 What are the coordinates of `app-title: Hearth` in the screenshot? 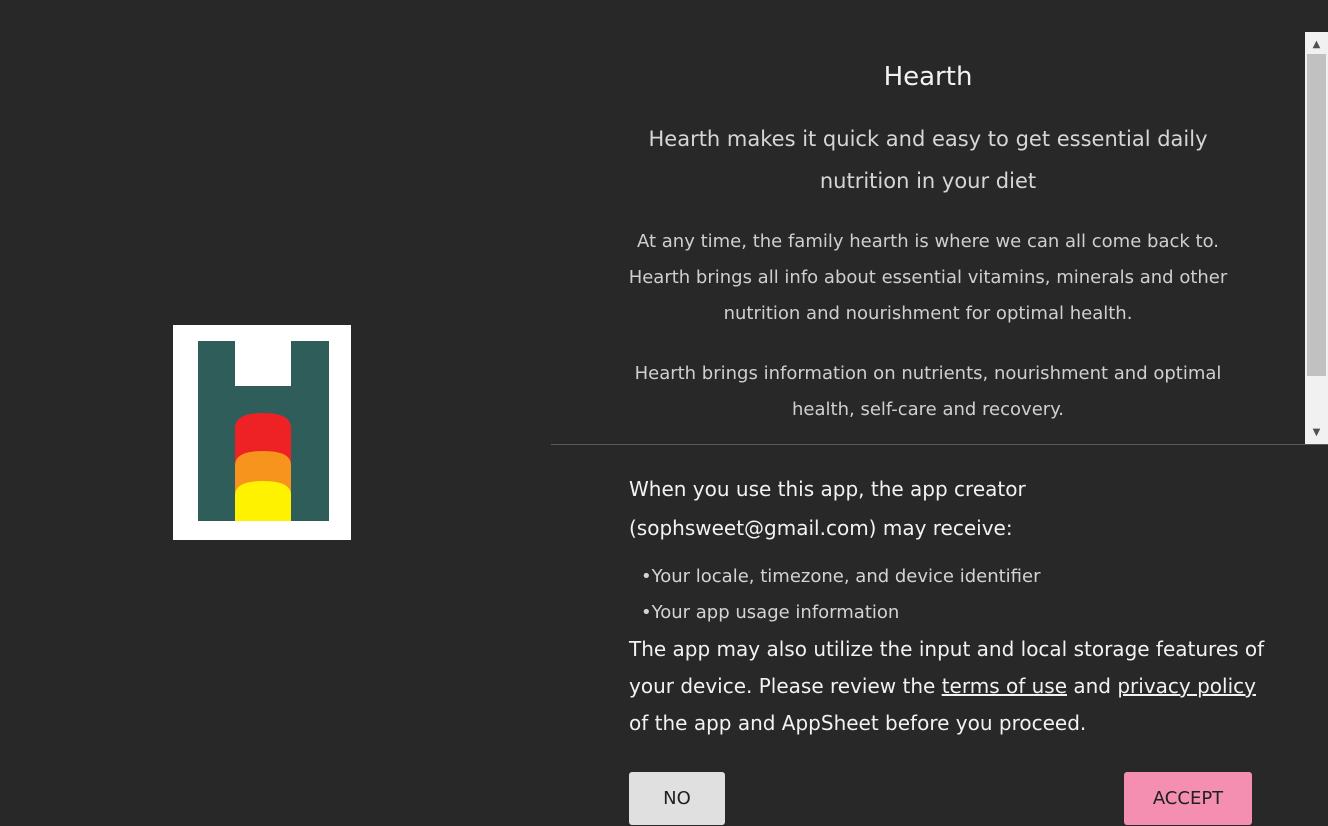 It's located at (928, 77).